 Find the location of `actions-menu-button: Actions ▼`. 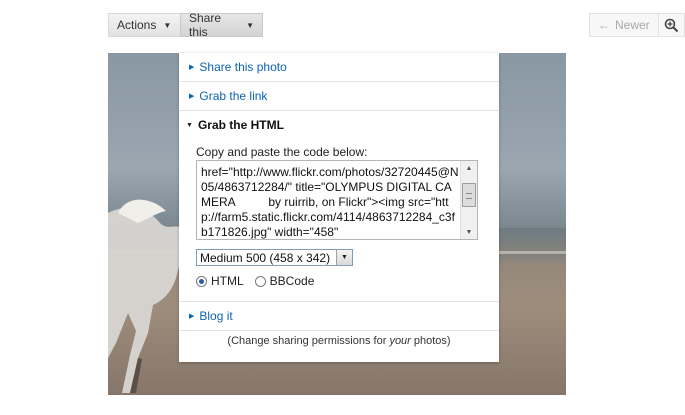

actions-menu-button: Actions ▼ is located at coordinates (144, 25).